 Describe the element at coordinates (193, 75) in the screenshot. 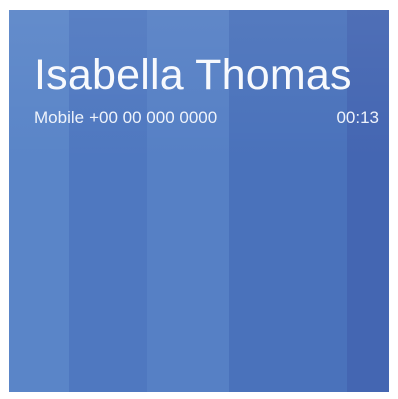

I see `caller-name: Isabella Thomas` at that location.